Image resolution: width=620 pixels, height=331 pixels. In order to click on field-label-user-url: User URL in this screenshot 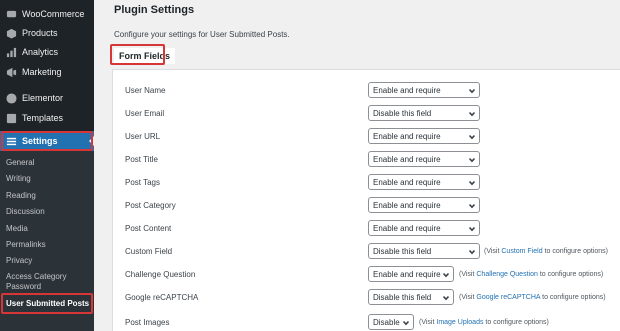, I will do `click(143, 136)`.